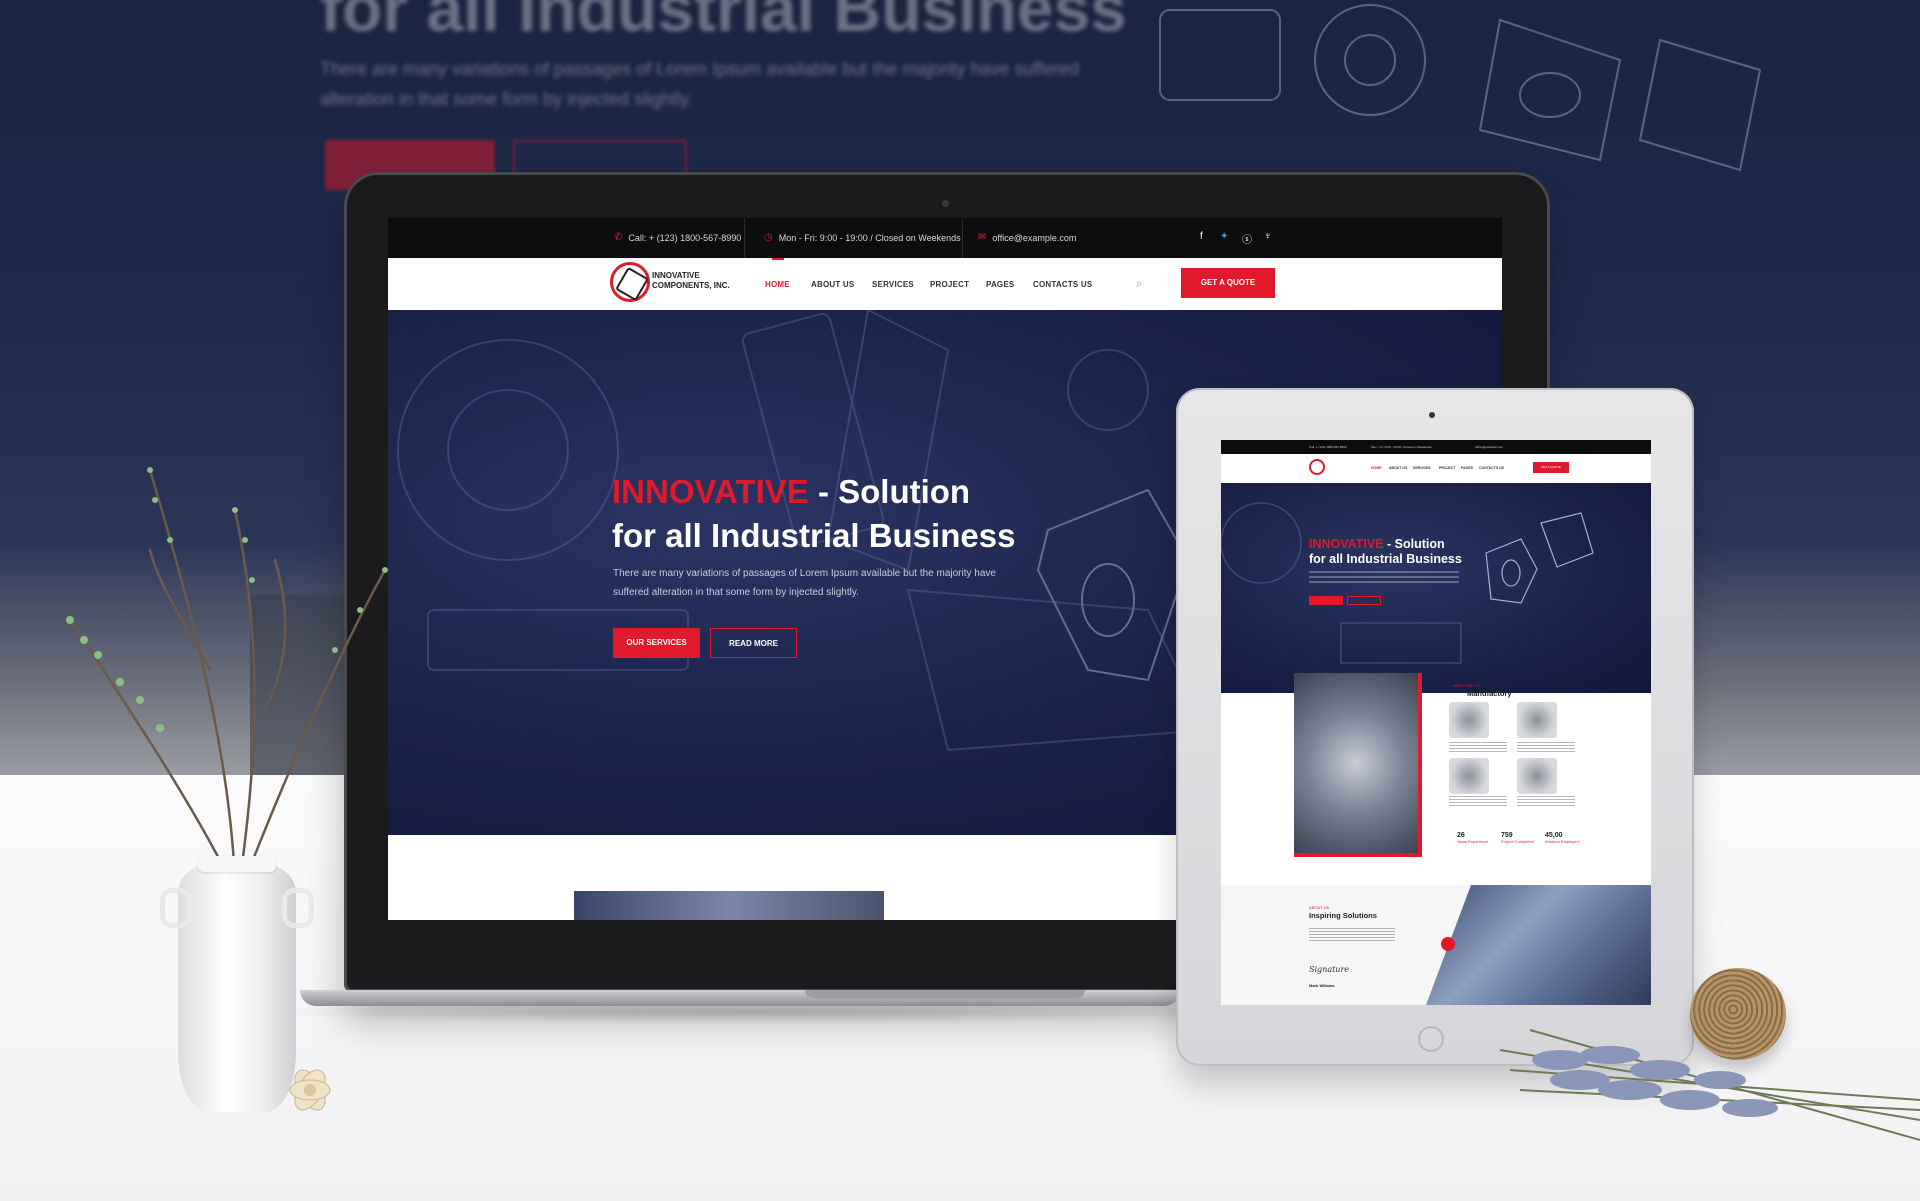 Image resolution: width=1920 pixels, height=1201 pixels. I want to click on email-text: office@example.com, so click(1034, 238).